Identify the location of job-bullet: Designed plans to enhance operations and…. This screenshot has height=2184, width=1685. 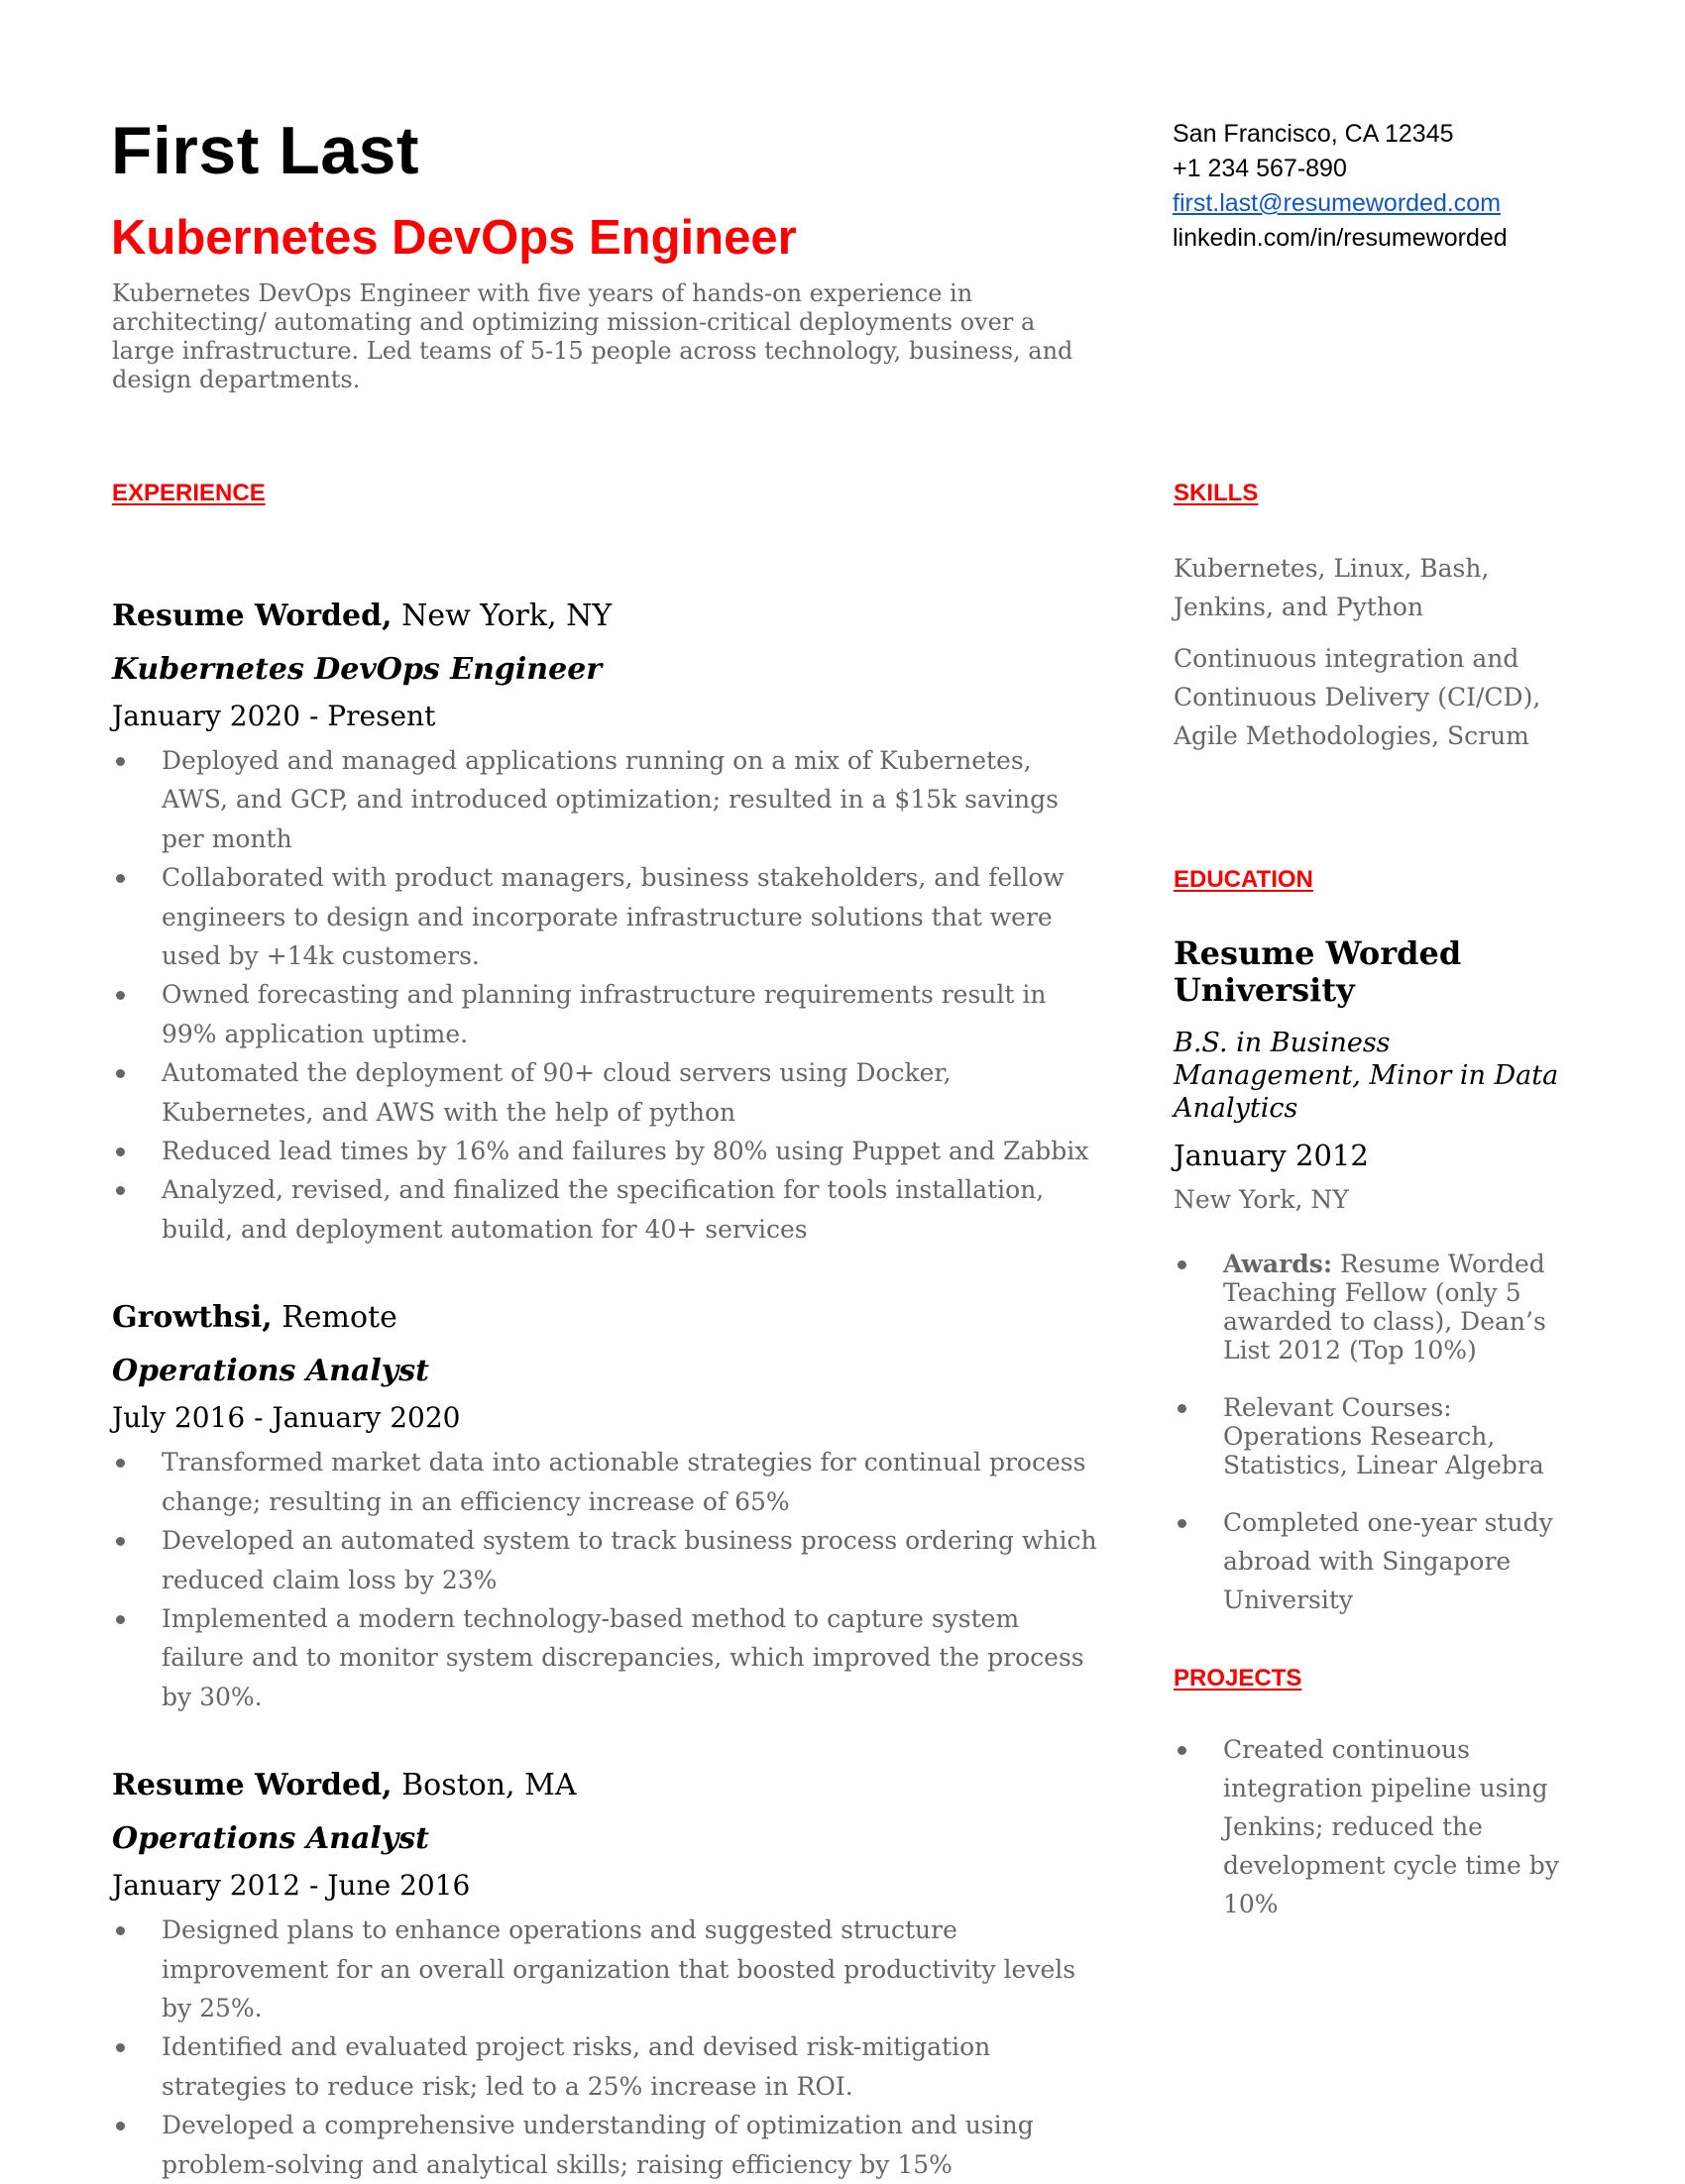
(607, 1969).